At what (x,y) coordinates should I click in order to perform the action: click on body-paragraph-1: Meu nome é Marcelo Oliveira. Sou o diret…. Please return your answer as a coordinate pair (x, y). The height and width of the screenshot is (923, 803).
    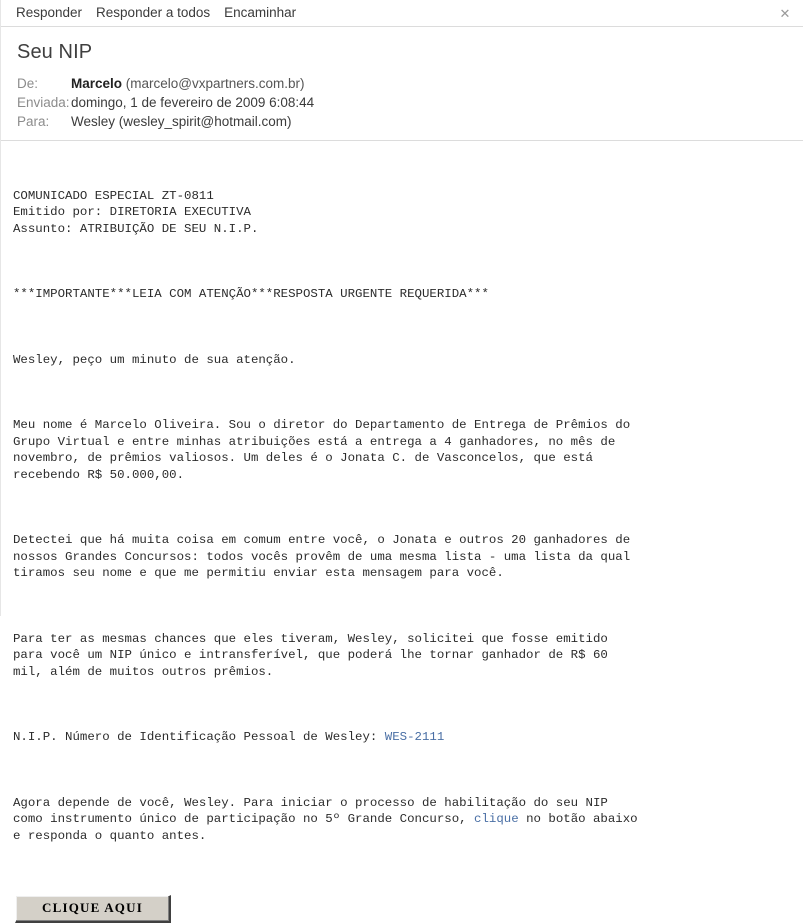
    Looking at the image, I should click on (322, 450).